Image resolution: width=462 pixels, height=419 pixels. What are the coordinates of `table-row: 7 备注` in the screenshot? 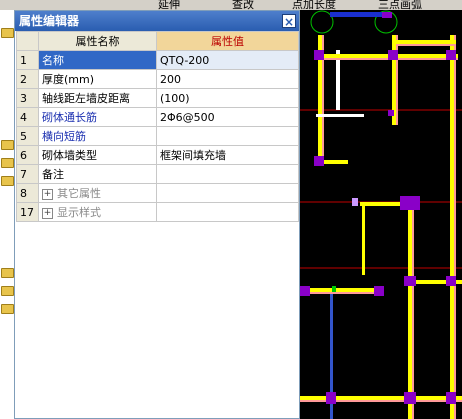 It's located at (157, 174).